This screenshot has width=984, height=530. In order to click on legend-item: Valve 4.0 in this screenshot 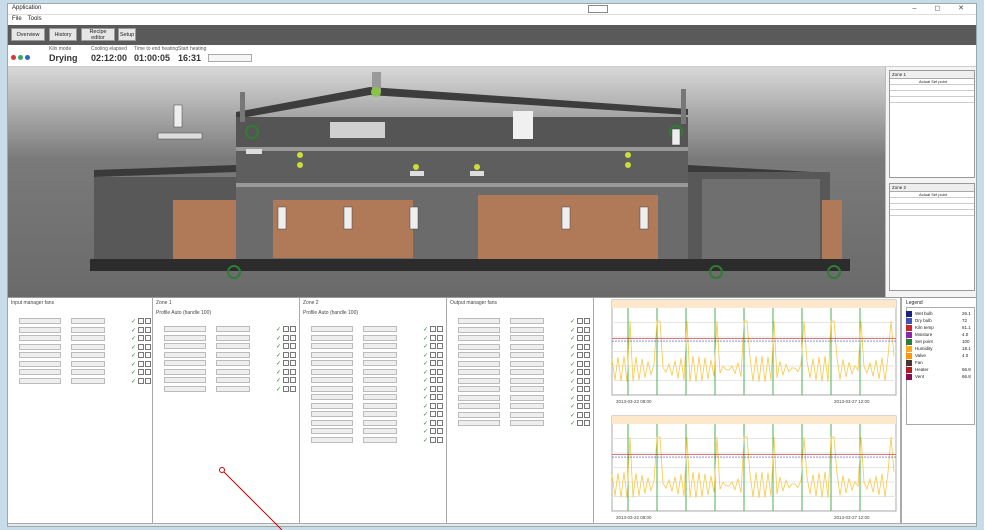, I will do `click(940, 356)`.